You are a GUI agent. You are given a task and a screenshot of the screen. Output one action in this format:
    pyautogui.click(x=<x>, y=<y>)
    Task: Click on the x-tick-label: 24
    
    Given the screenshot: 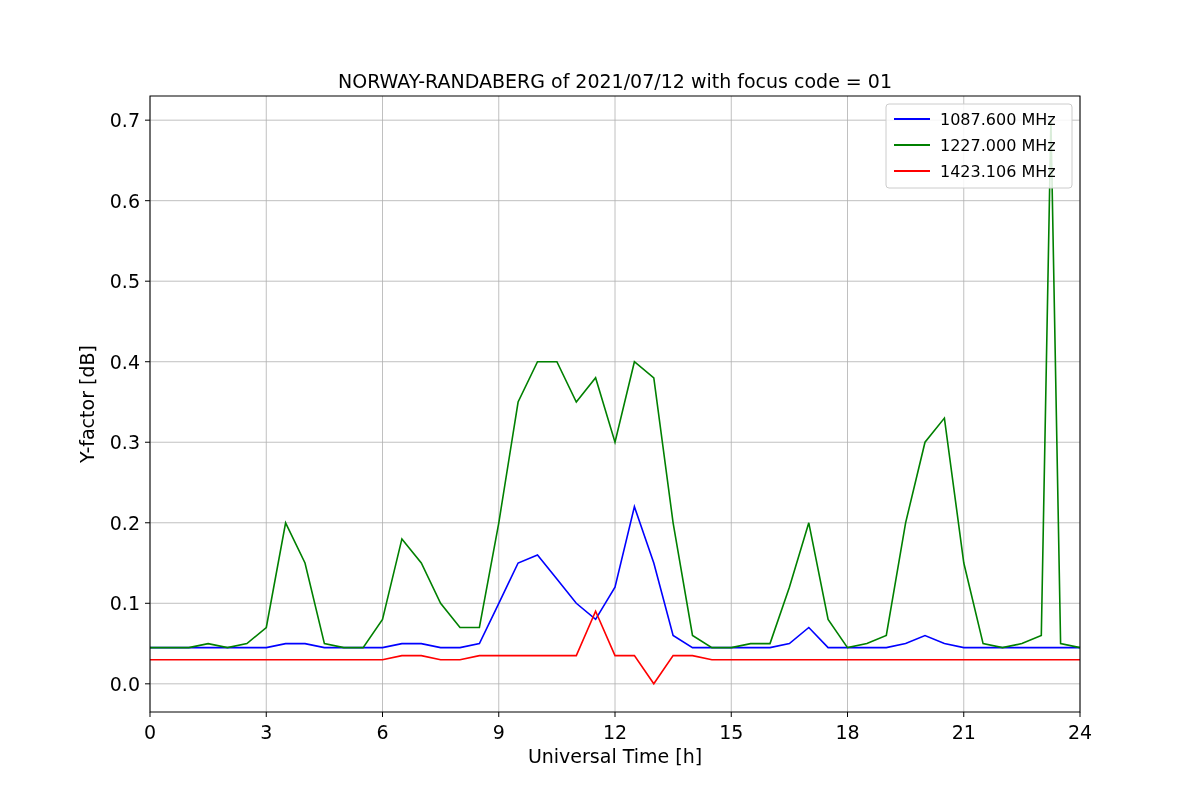 What is the action you would take?
    pyautogui.click(x=1080, y=732)
    